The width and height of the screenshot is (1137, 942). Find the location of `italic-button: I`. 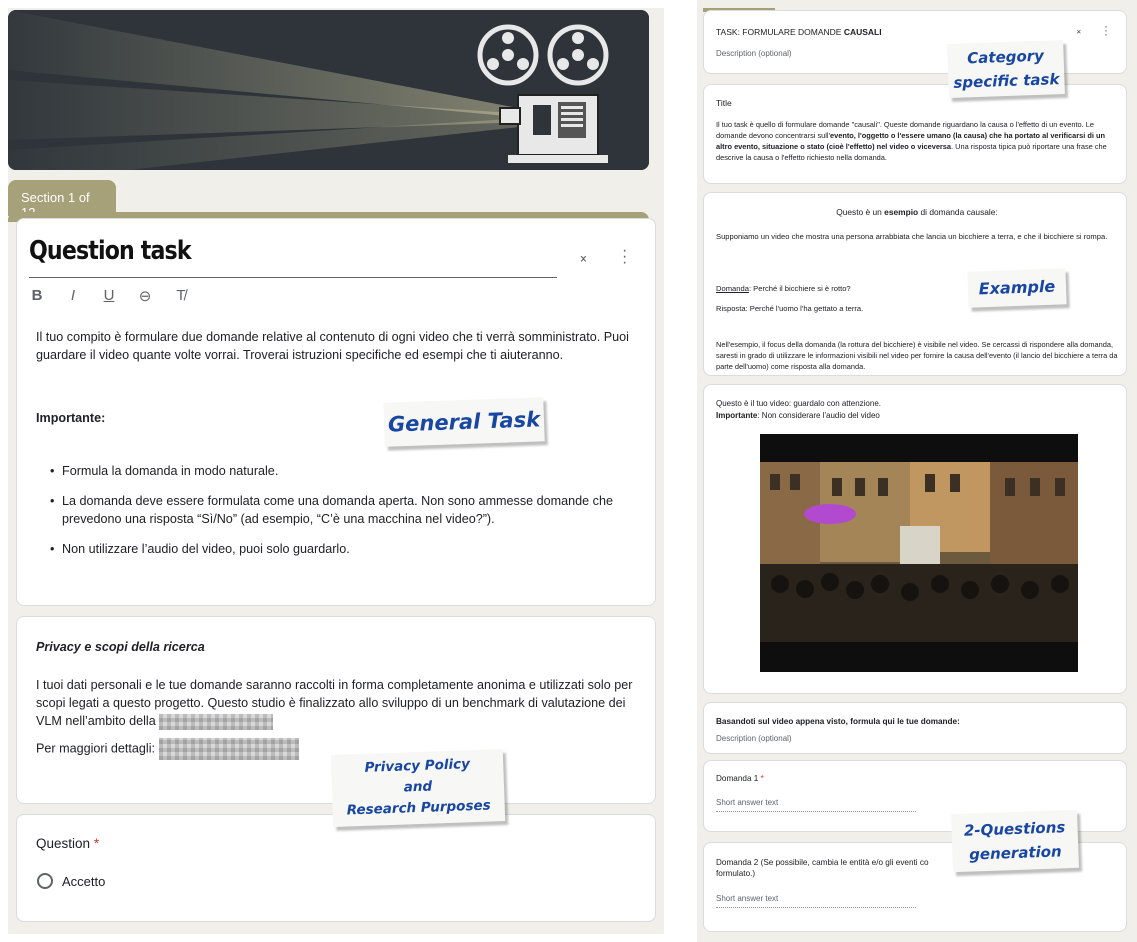

italic-button: I is located at coordinates (73, 296).